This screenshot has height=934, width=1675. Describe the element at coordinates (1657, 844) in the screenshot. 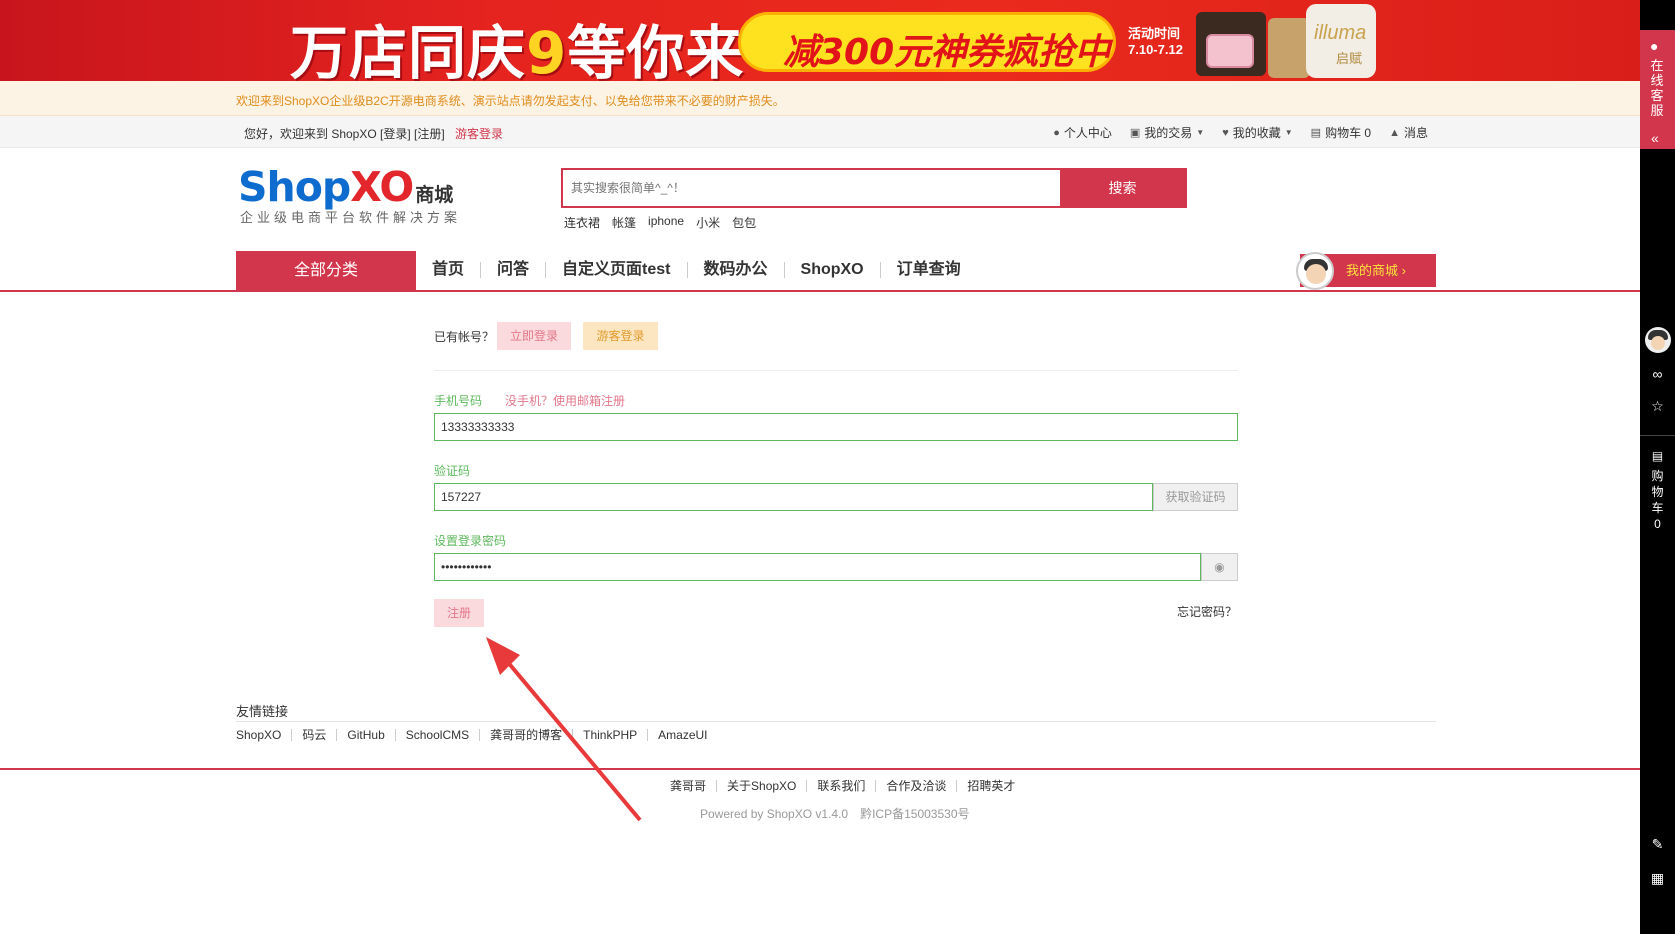

I see `edit-icon: ✎` at that location.